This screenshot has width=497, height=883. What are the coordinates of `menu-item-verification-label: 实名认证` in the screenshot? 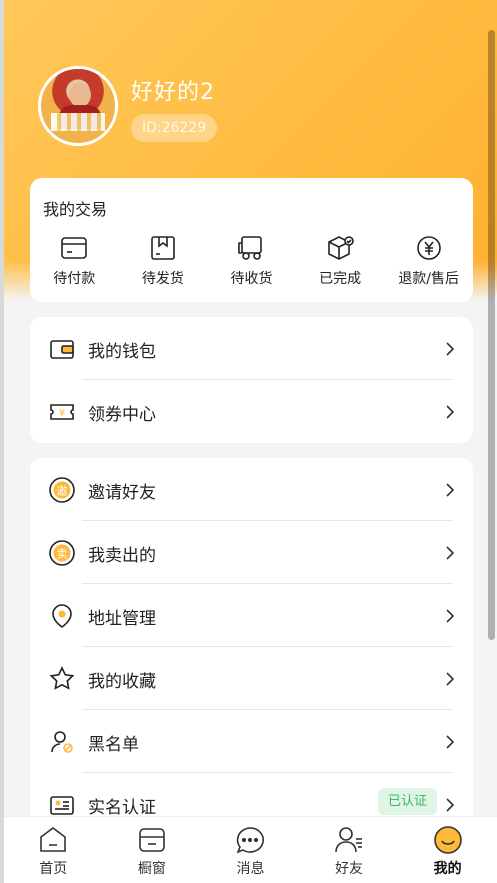 It's located at (122, 808).